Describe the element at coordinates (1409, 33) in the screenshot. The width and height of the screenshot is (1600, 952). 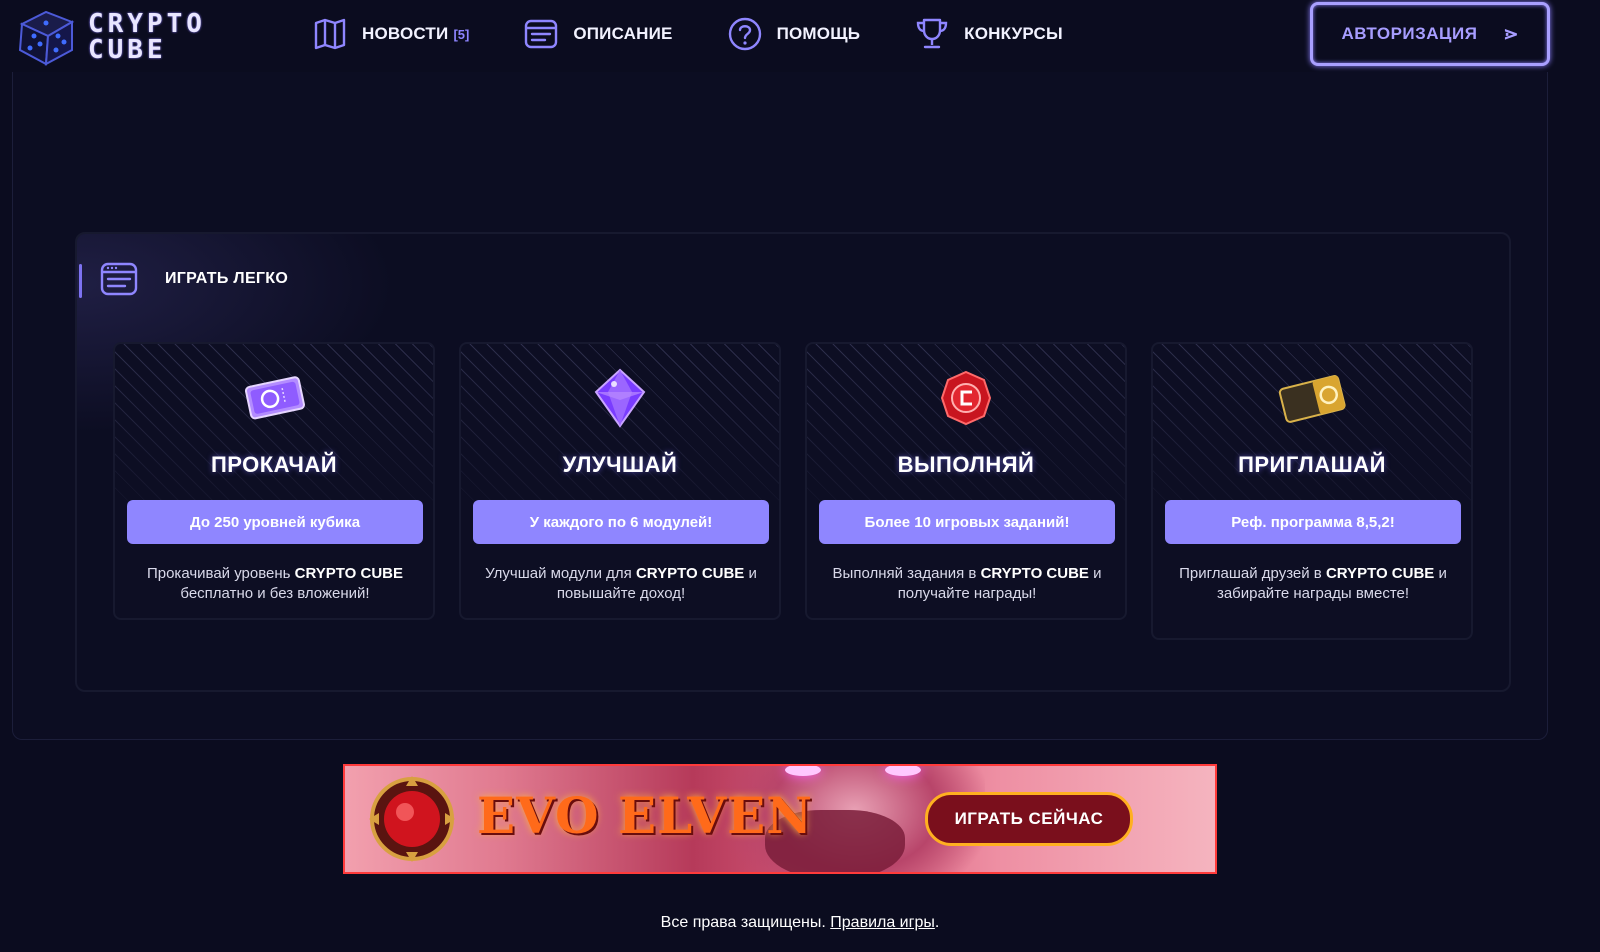
I see `authorization-label: АВТОРИЗАЦИЯ` at that location.